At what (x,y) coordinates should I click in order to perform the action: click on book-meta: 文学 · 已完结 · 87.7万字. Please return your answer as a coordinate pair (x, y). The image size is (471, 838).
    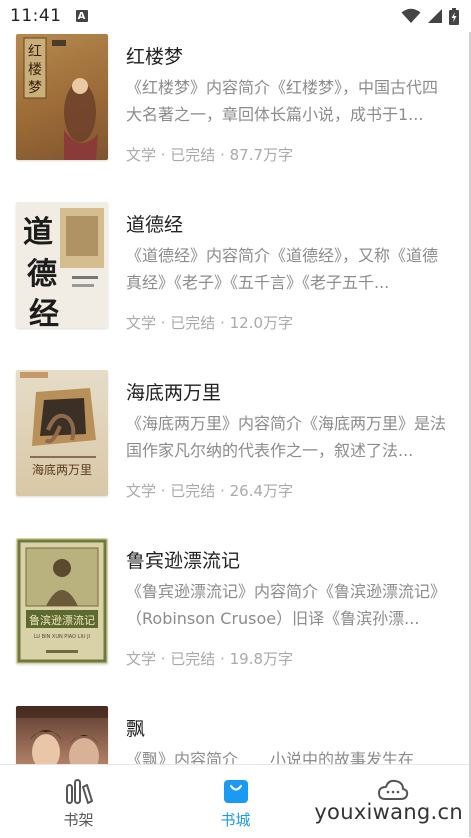
    Looking at the image, I should click on (210, 155).